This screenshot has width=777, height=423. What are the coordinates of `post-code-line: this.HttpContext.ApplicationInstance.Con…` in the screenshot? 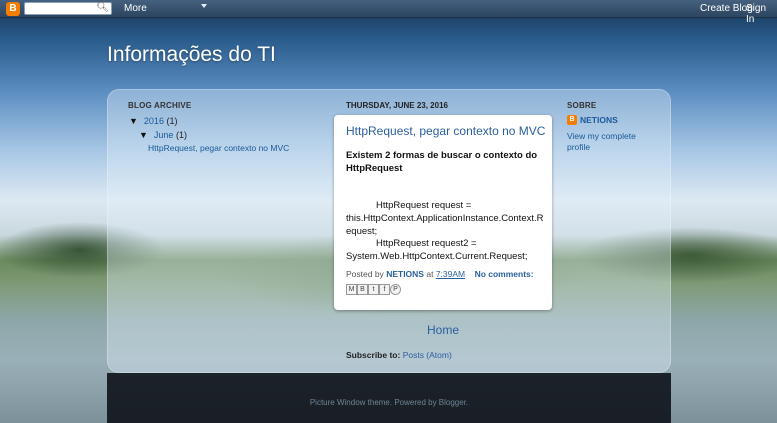 It's located at (445, 225).